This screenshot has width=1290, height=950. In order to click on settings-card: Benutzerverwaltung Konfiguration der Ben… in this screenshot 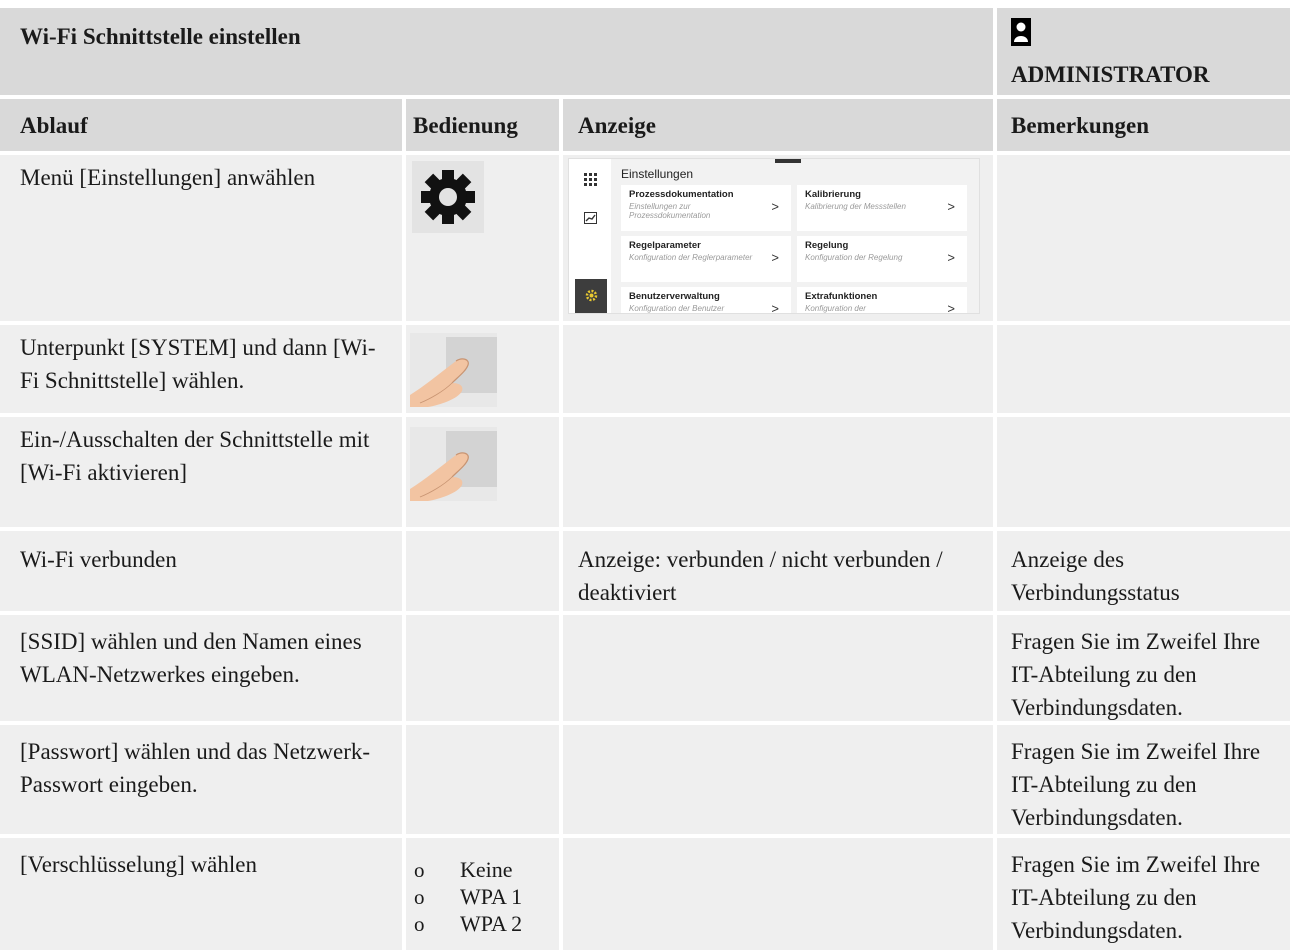, I will do `click(706, 300)`.